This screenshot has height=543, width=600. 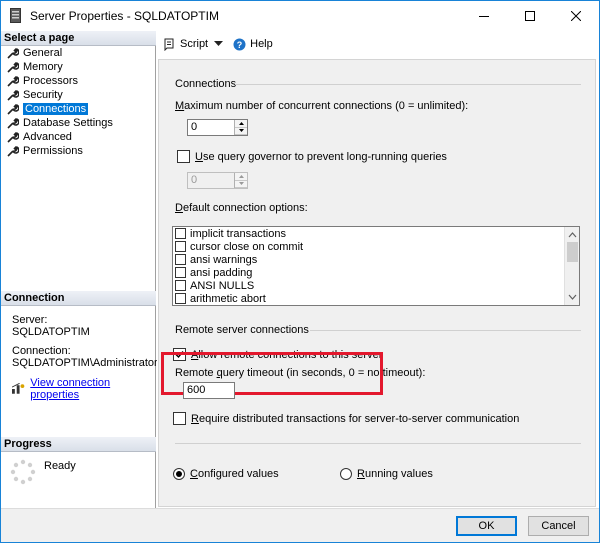 I want to click on page-item-security: Security, so click(x=35, y=95).